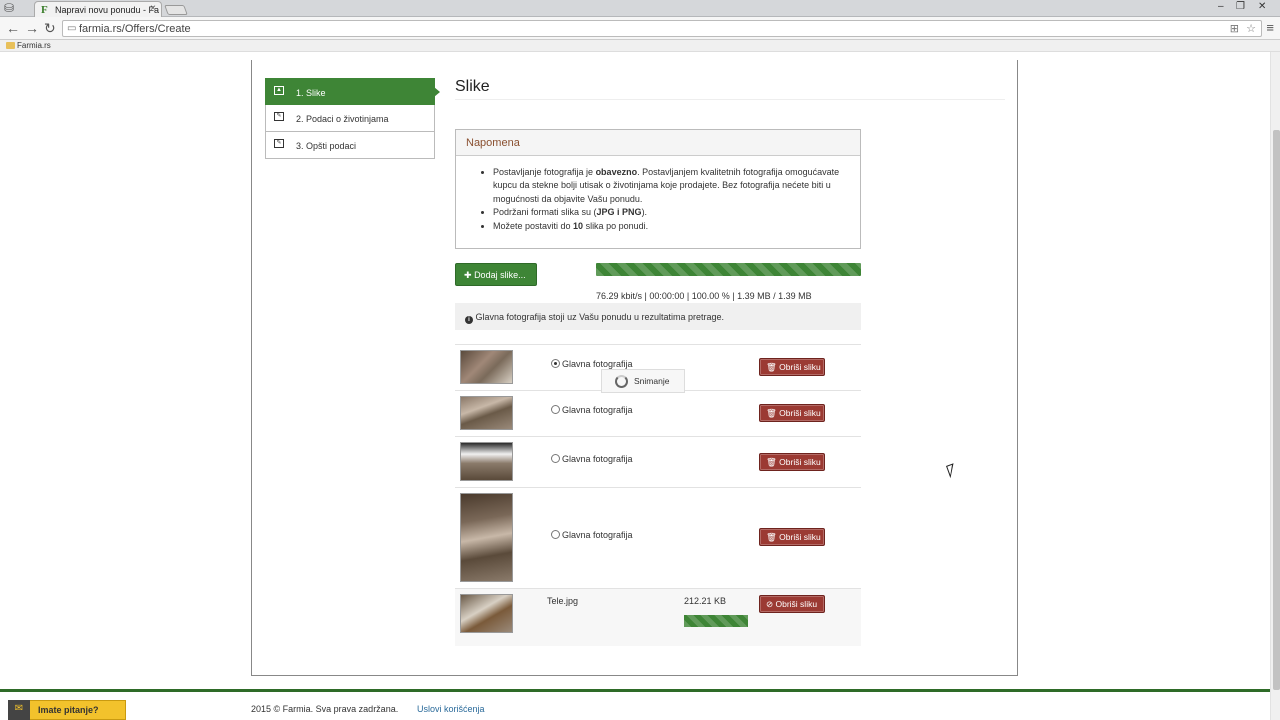 The image size is (1280, 720). What do you see at coordinates (15, 8) in the screenshot?
I see `browser-profile-icon: ⛁` at bounding box center [15, 8].